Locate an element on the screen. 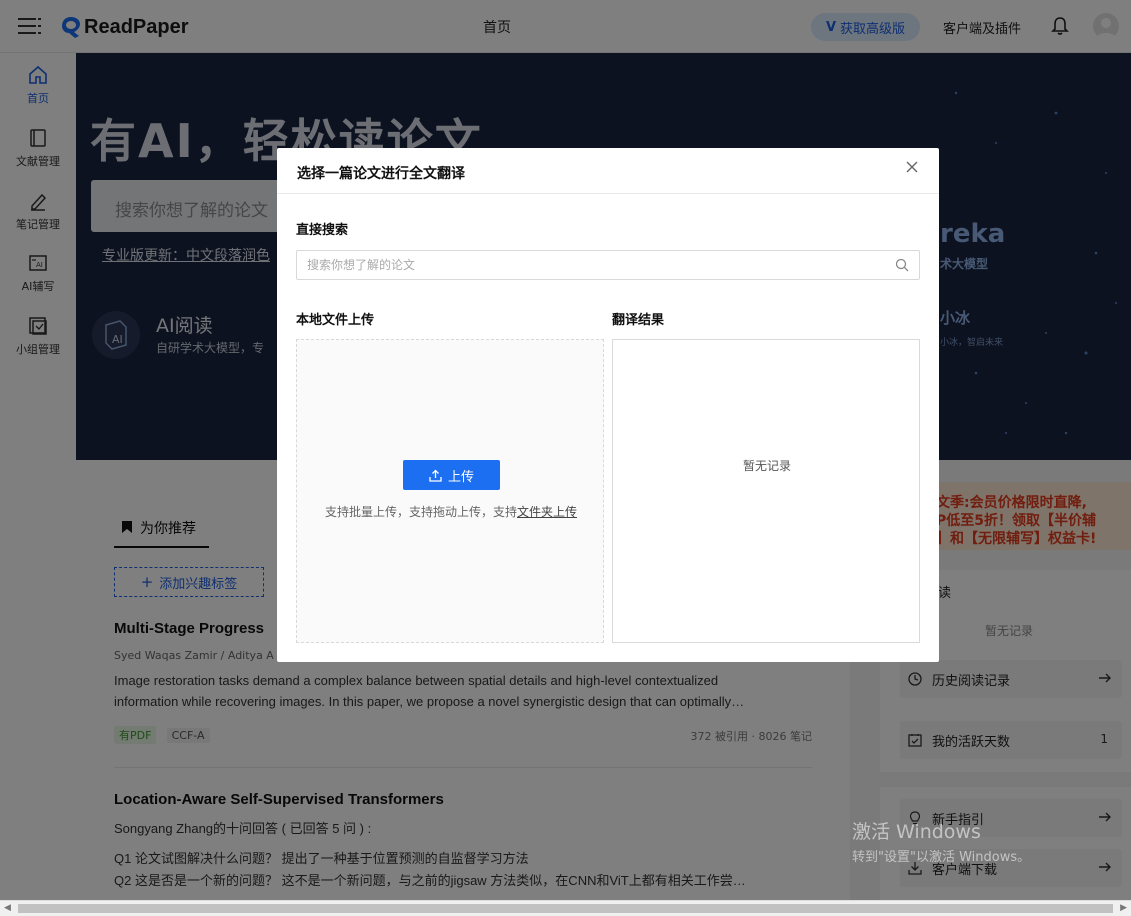  windows-activation-watermark: 激活 Windows 转到"设置"以激活 Windows。 is located at coordinates (941, 841).